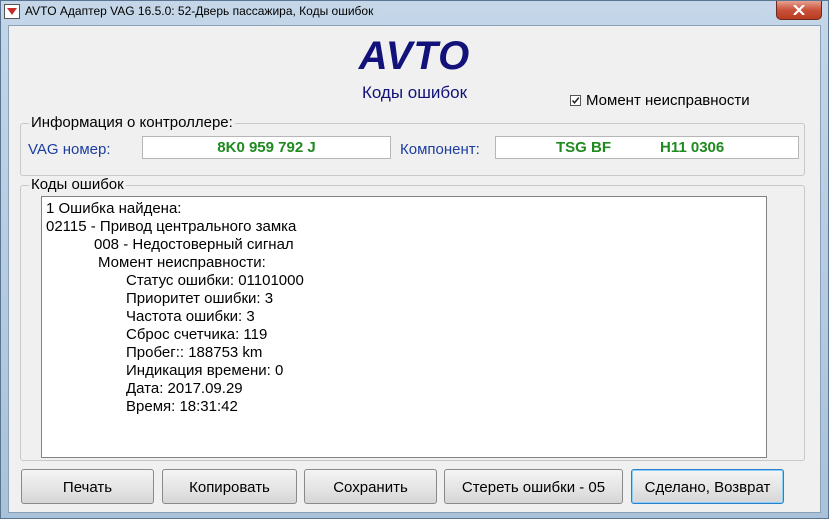 Image resolution: width=829 pixels, height=519 pixels. I want to click on log-line: 1 Ошибка найдена:, so click(114, 208).